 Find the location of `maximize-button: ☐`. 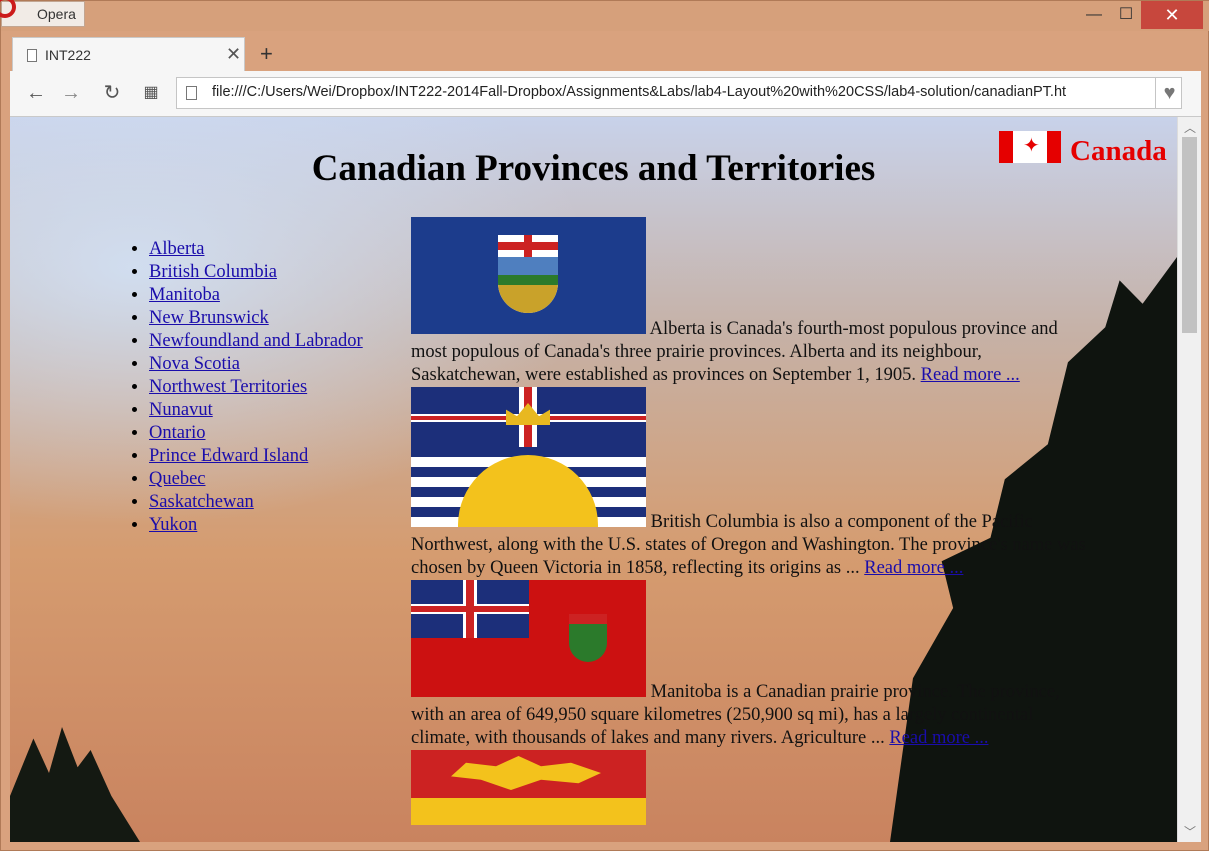

maximize-button: ☐ is located at coordinates (1126, 15).